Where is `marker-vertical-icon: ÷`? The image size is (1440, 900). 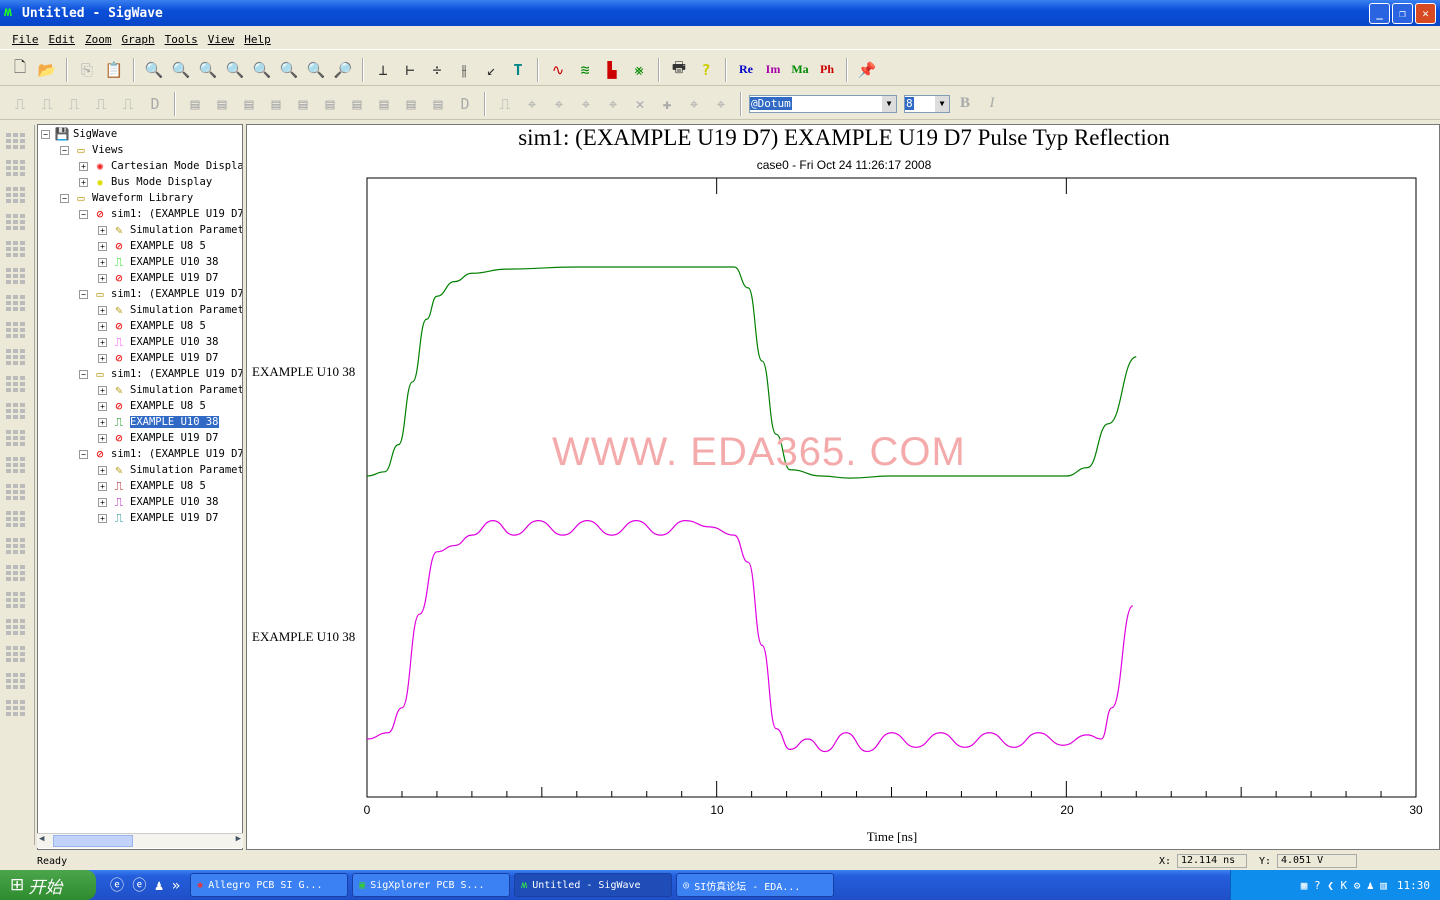 marker-vertical-icon: ÷ is located at coordinates (437, 70).